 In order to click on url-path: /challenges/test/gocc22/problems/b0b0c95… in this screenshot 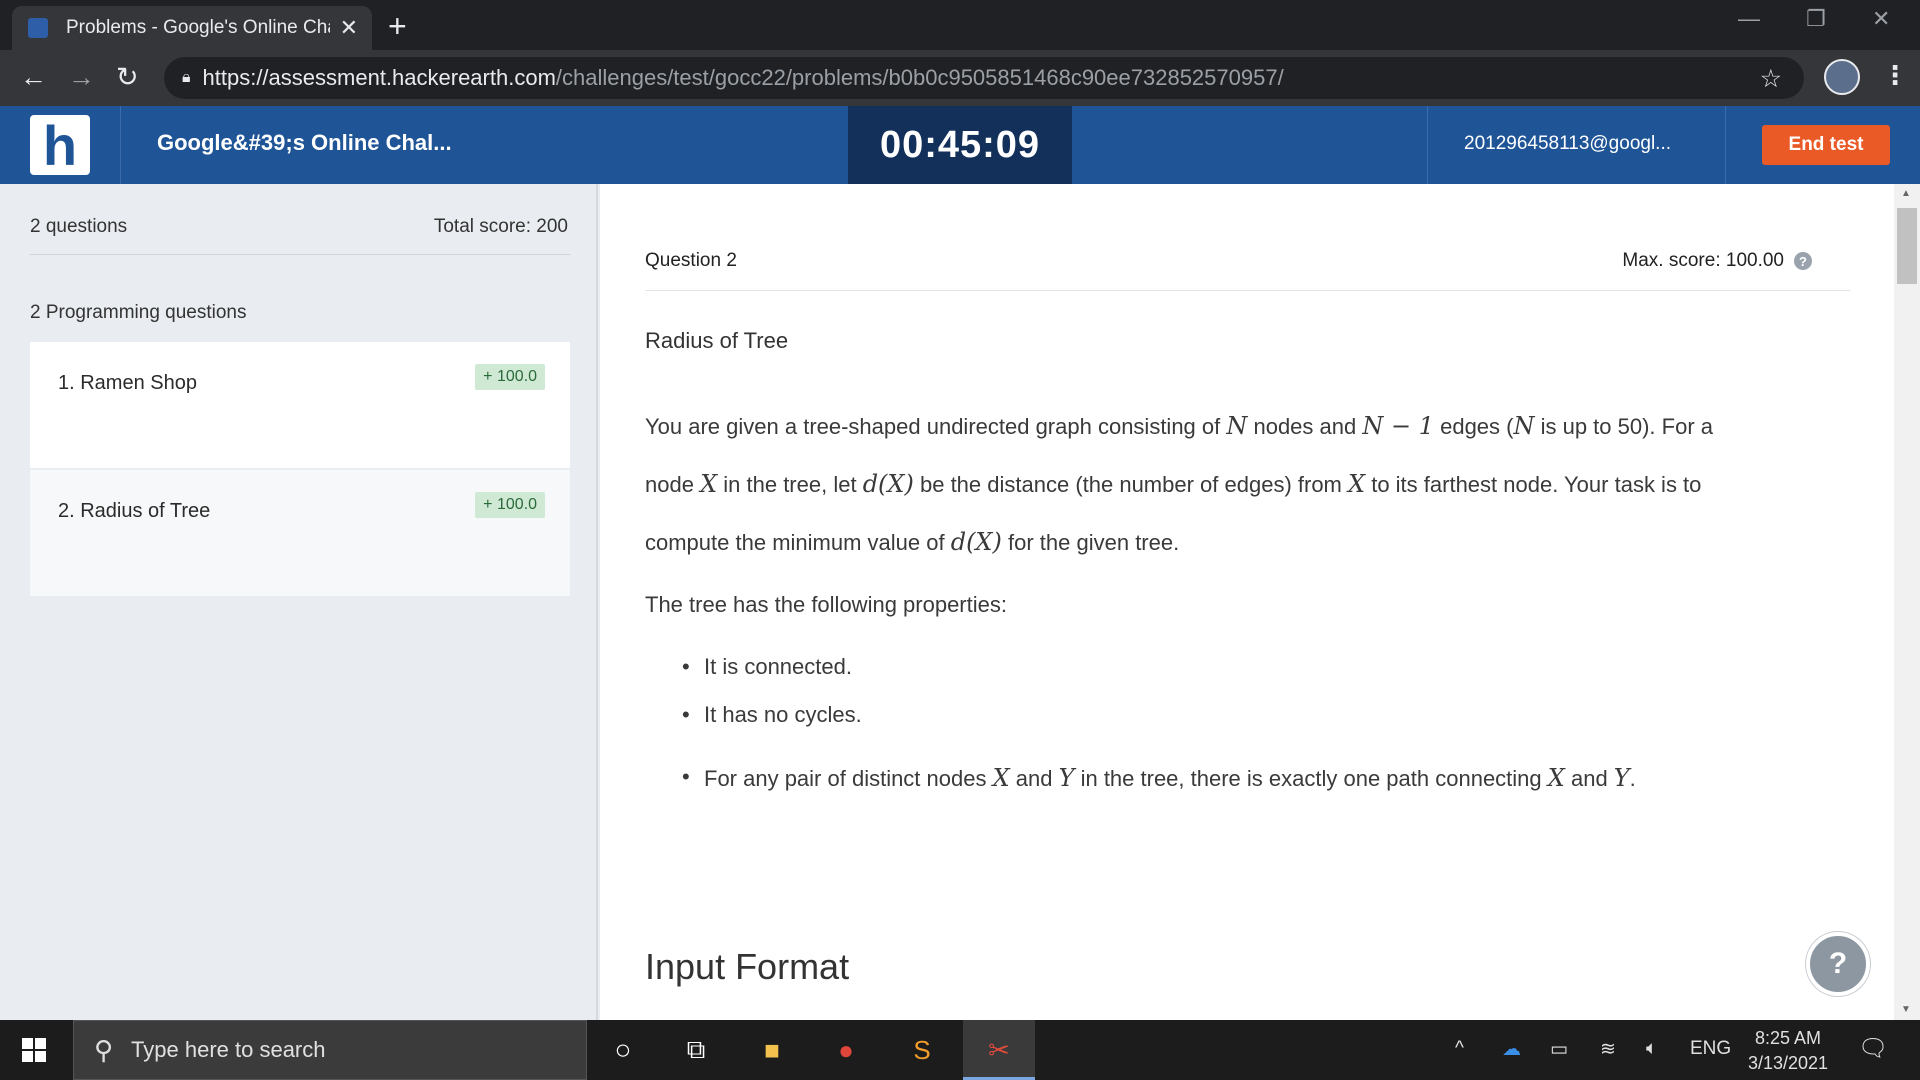, I will do `click(919, 77)`.